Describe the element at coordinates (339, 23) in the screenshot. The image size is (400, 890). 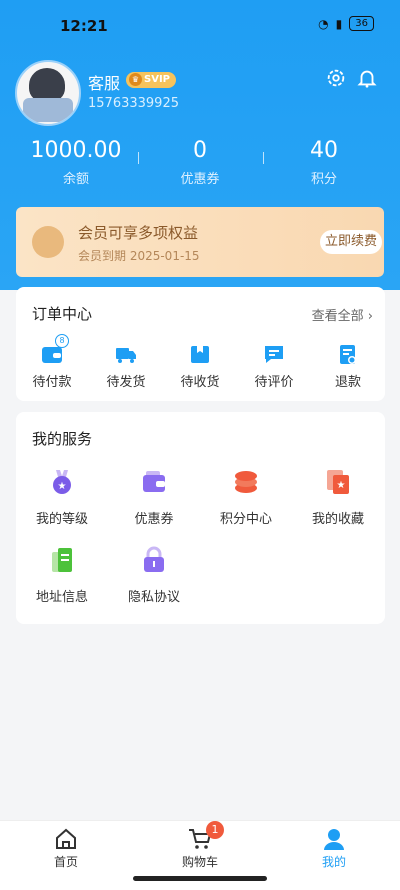
I see `signal-icon: ▮` at that location.